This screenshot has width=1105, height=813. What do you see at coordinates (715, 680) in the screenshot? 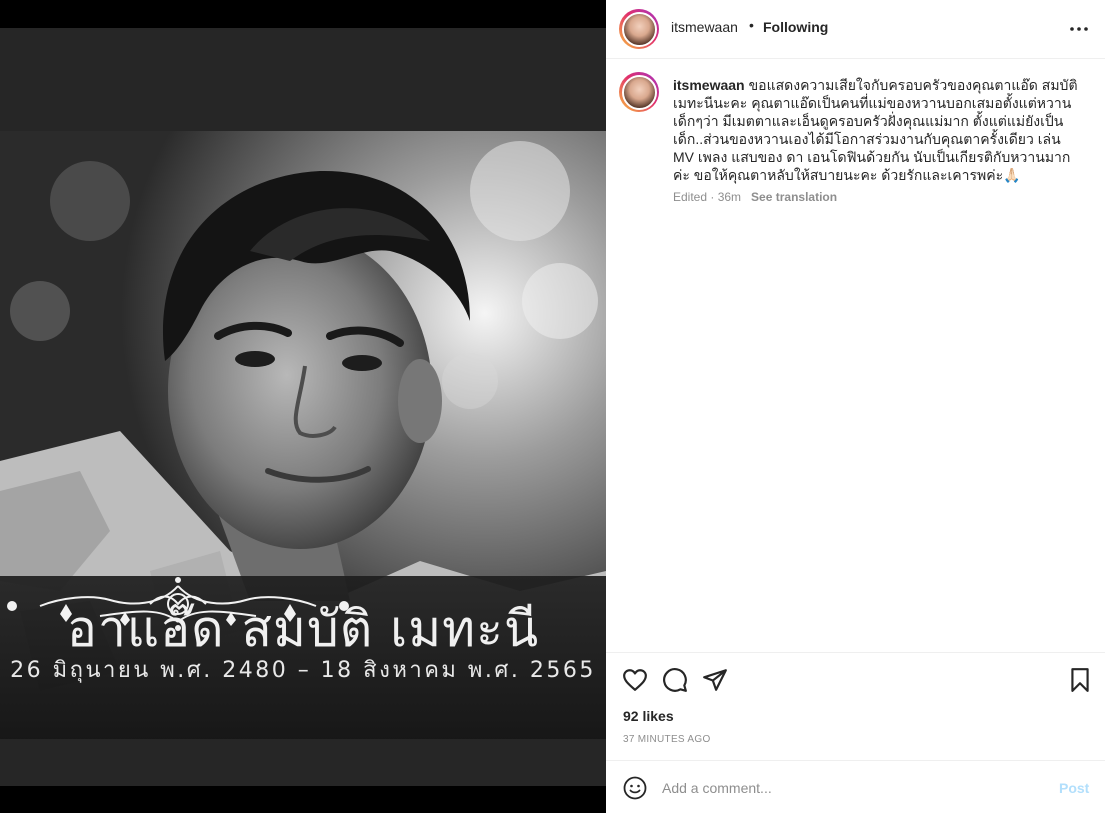
I see `share-icon` at bounding box center [715, 680].